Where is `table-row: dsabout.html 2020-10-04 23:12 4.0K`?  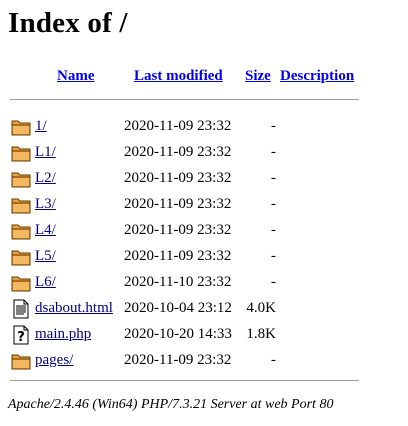
table-row: dsabout.html 2020-10-04 23:12 4.0K is located at coordinates (204, 308).